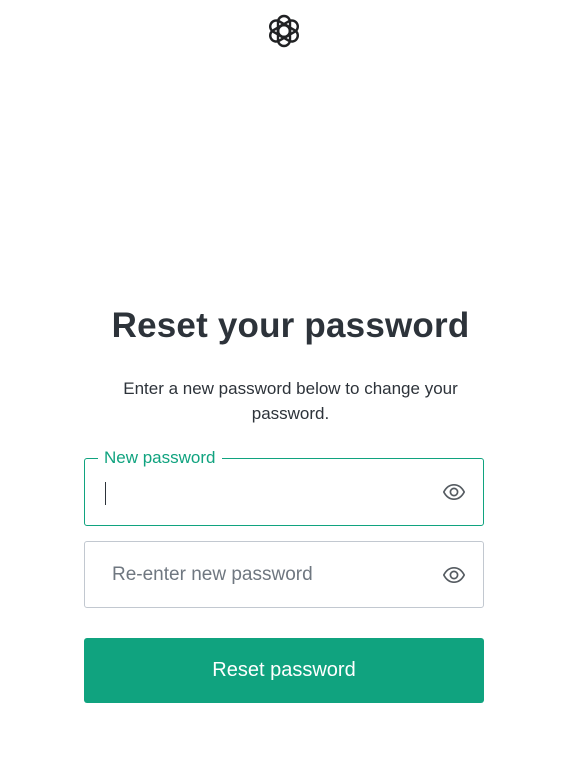 The image size is (581, 780). Describe the element at coordinates (290, 325) in the screenshot. I see `page-title: Reset your password` at that location.